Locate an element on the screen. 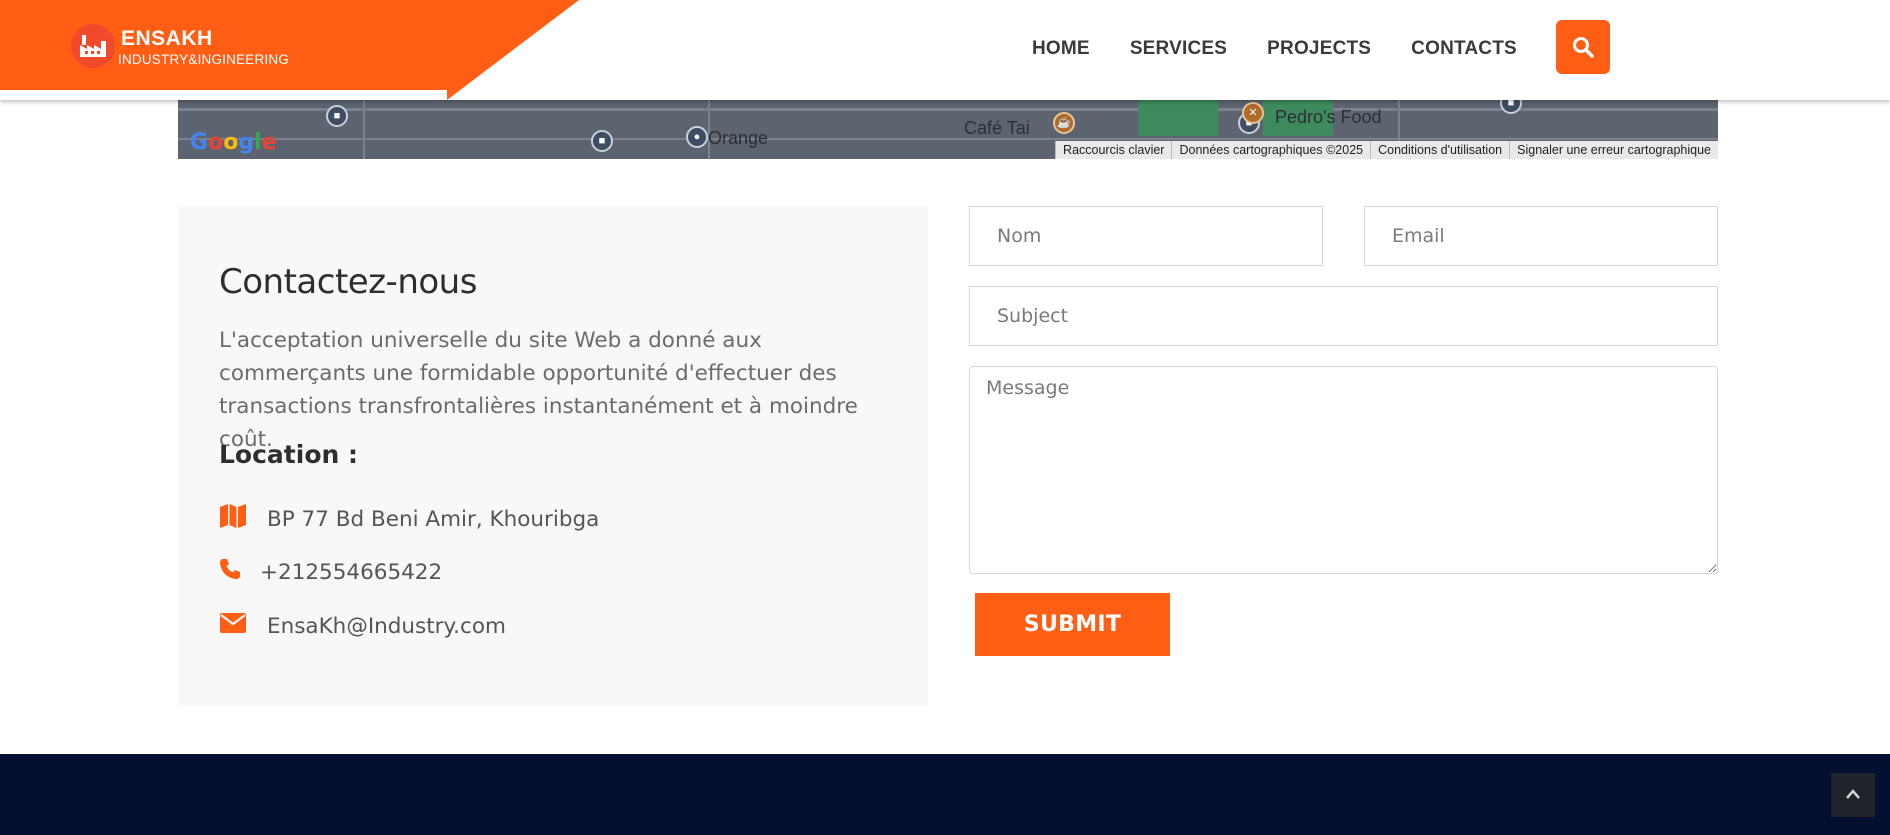 This screenshot has width=1890, height=835. search-icon is located at coordinates (1583, 47).